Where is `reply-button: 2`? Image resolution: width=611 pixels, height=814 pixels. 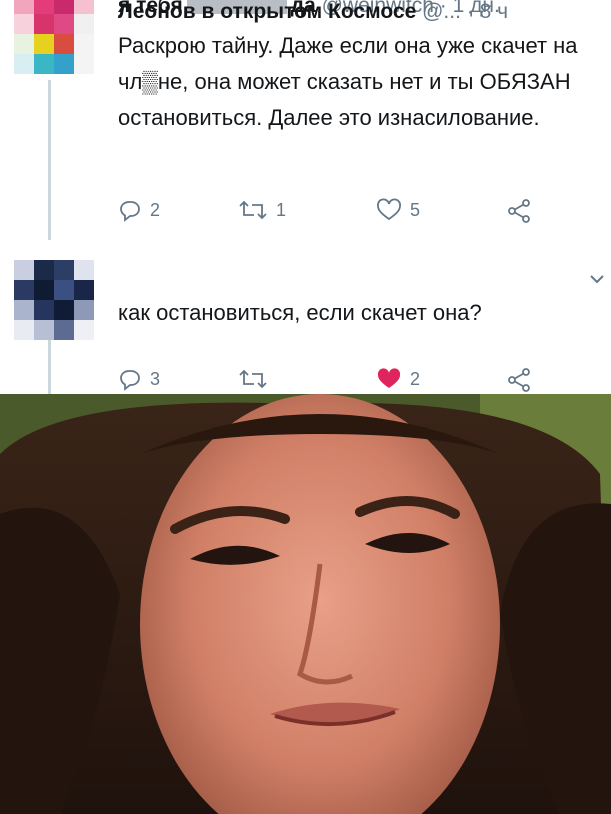 reply-button: 2 is located at coordinates (139, 210).